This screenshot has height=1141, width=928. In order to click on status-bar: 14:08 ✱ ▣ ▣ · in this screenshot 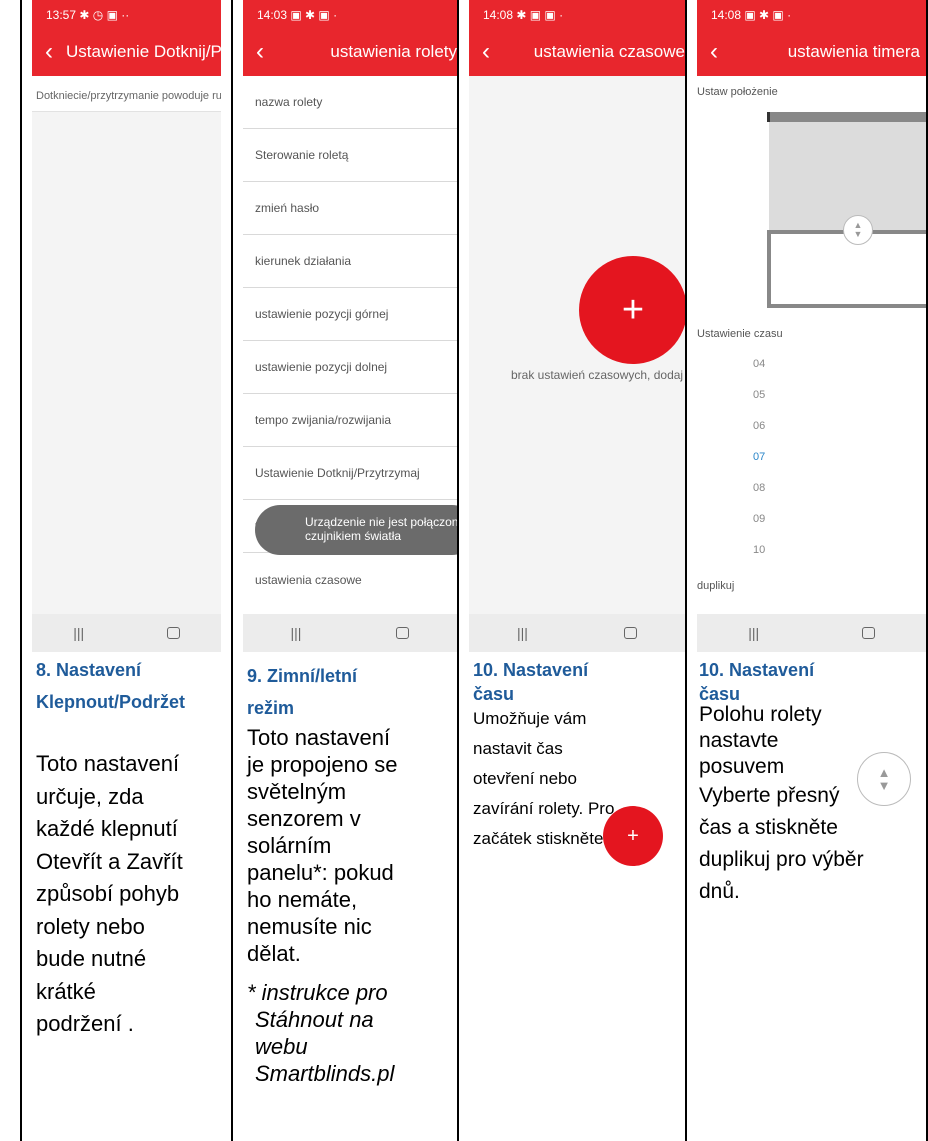, I will do `click(577, 14)`.